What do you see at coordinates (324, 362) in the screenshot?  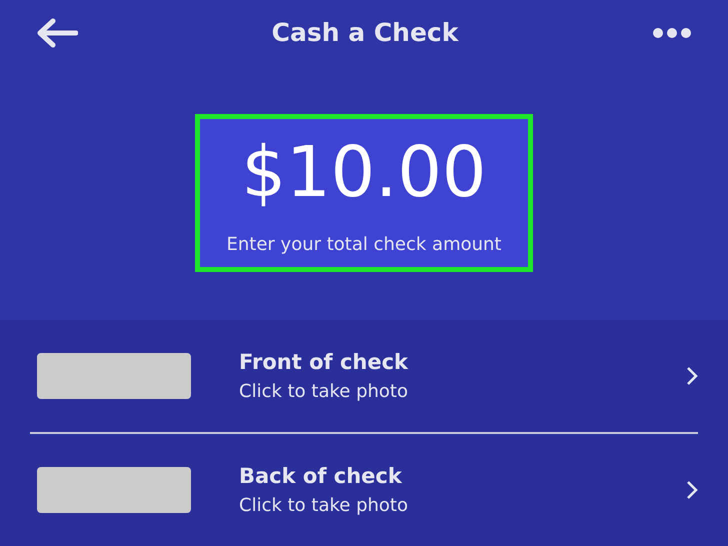 I see `row-title: Front of check` at bounding box center [324, 362].